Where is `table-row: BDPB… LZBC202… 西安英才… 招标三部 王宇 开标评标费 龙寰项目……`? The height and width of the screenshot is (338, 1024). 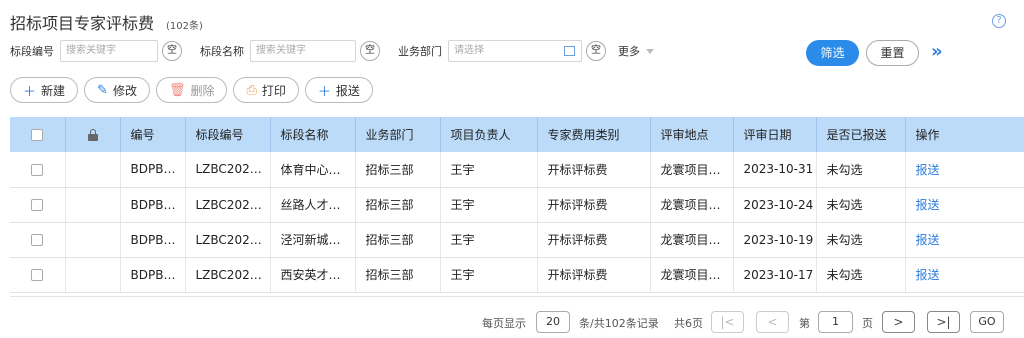 table-row: BDPB… LZBC202… 西安英才… 招标三部 王宇 开标评标费 龙寰项目…… is located at coordinates (517, 275).